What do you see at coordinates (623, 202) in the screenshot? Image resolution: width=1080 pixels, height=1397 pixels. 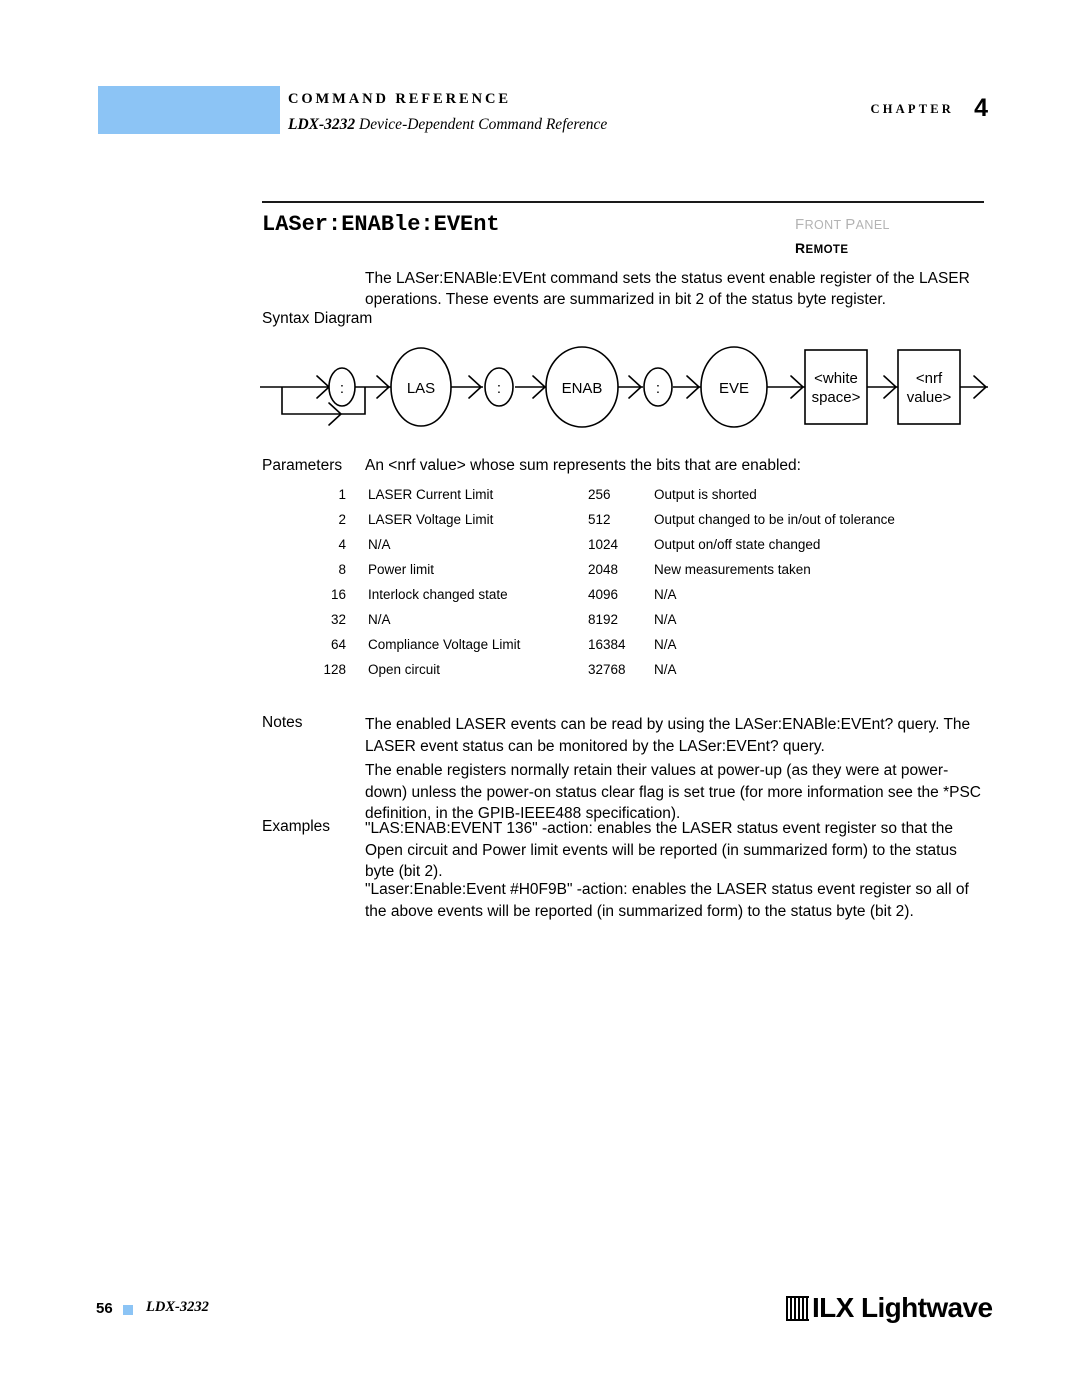 I see `section-divider` at bounding box center [623, 202].